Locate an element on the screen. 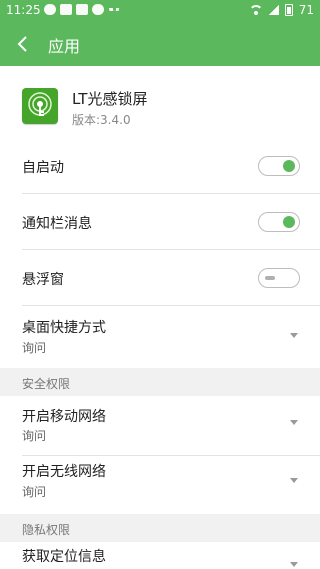  app-info: LT光感锁屏 版本:3.4.0 is located at coordinates (160, 102).